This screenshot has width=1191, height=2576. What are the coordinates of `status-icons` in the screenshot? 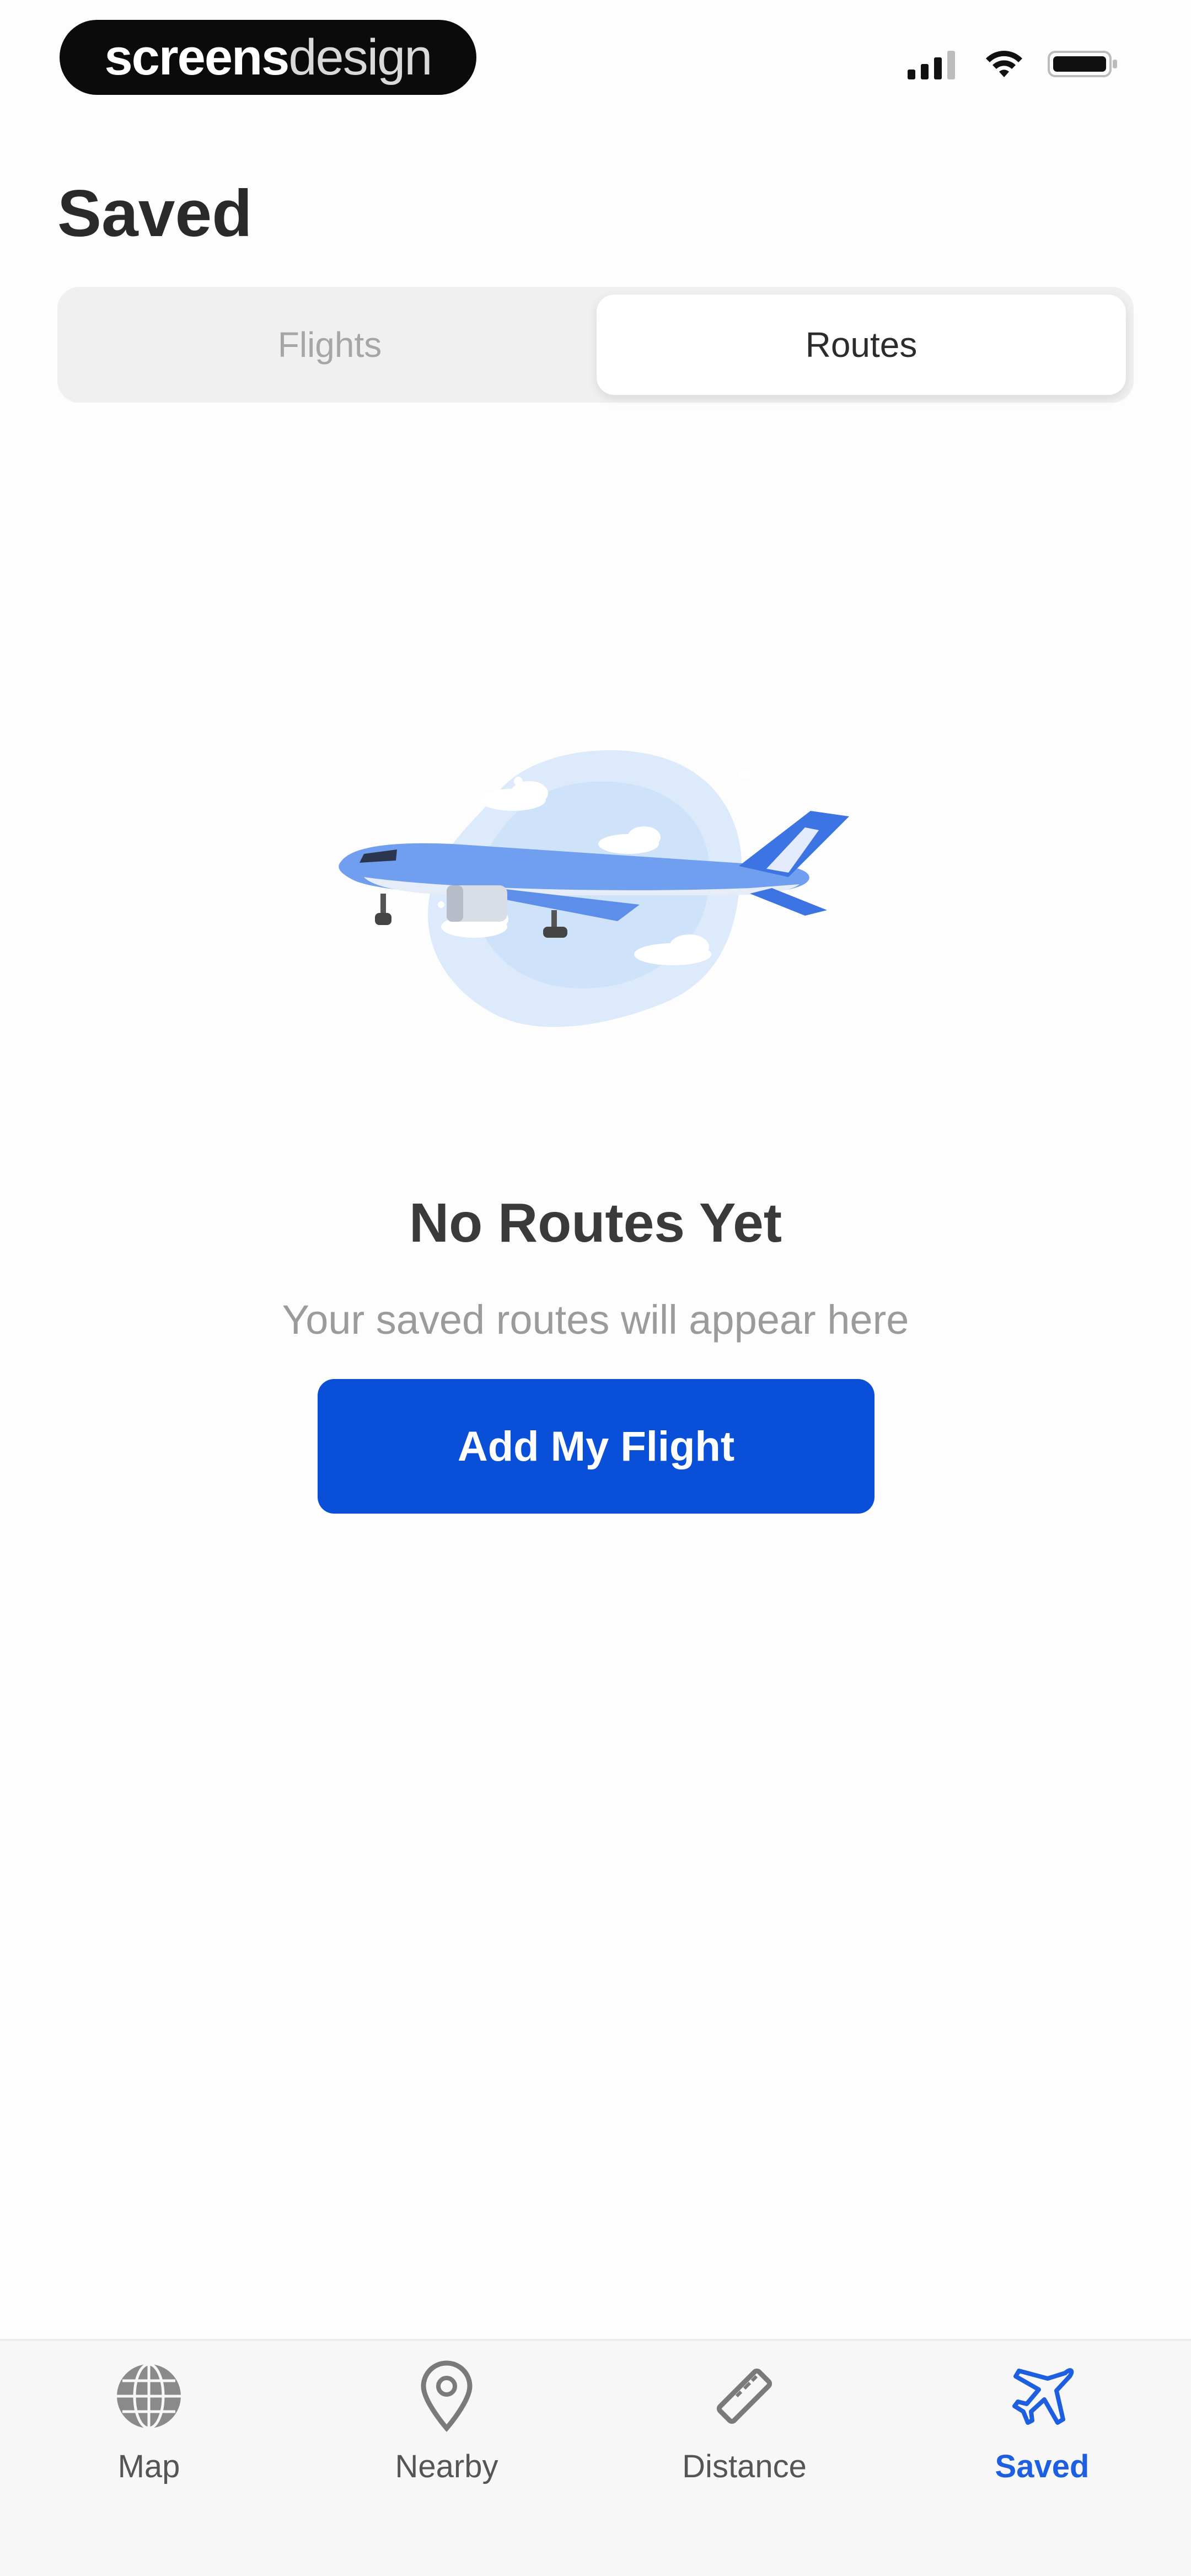 It's located at (1013, 64).